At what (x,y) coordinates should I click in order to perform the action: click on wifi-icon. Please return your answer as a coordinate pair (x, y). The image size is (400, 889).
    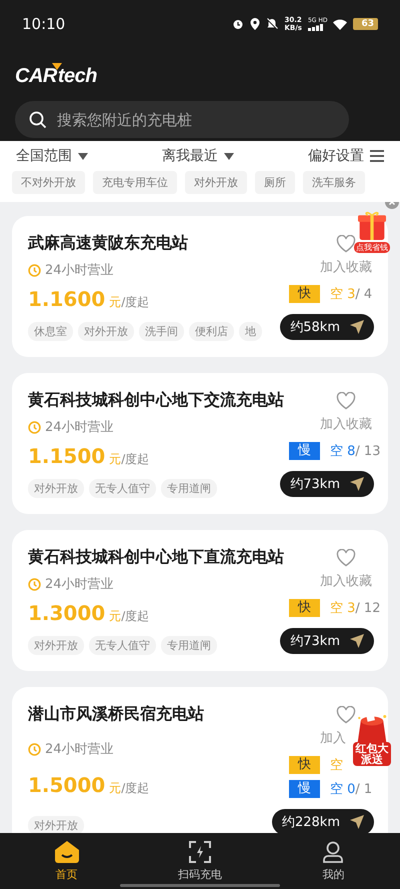
    Looking at the image, I should click on (340, 24).